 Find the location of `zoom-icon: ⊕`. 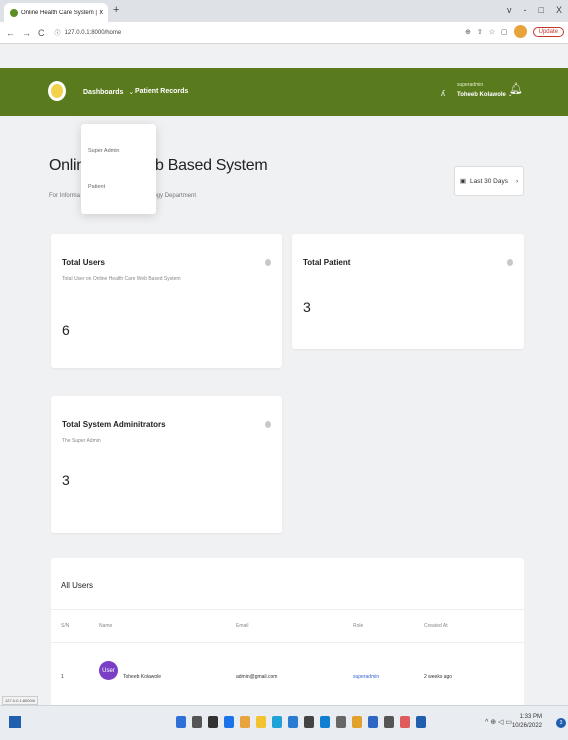

zoom-icon: ⊕ is located at coordinates (468, 32).